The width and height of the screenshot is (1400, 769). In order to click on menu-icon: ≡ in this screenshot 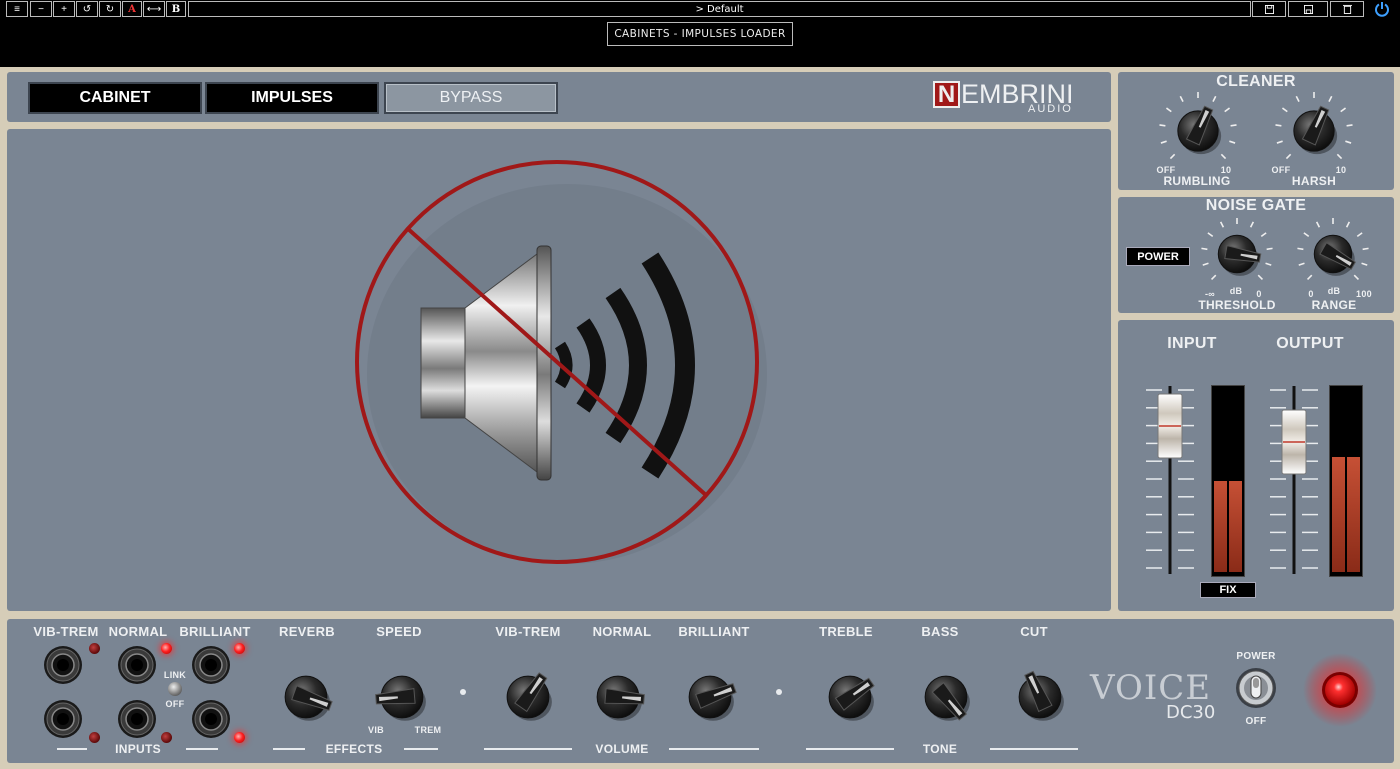, I will do `click(17, 9)`.